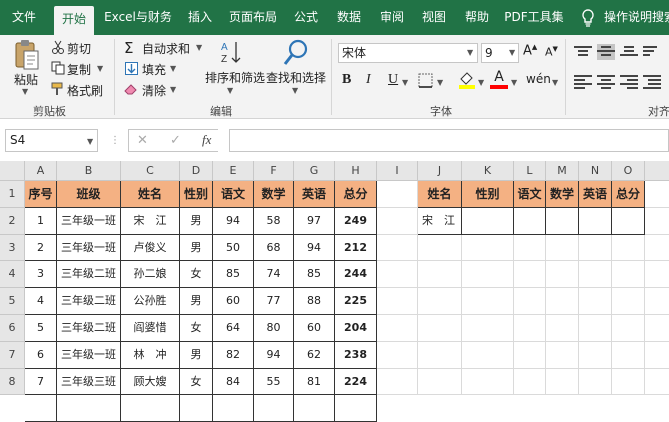 The image size is (669, 422). I want to click on table-cell: 宋 江, so click(150, 221).